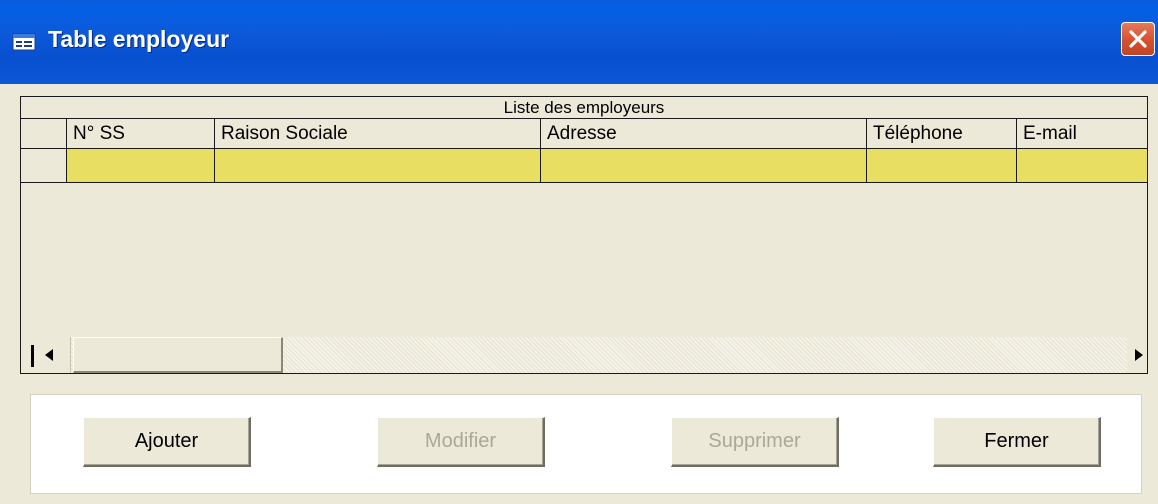 Image resolution: width=1158 pixels, height=504 pixels. Describe the element at coordinates (44, 133) in the screenshot. I see `header-row-selector` at that location.